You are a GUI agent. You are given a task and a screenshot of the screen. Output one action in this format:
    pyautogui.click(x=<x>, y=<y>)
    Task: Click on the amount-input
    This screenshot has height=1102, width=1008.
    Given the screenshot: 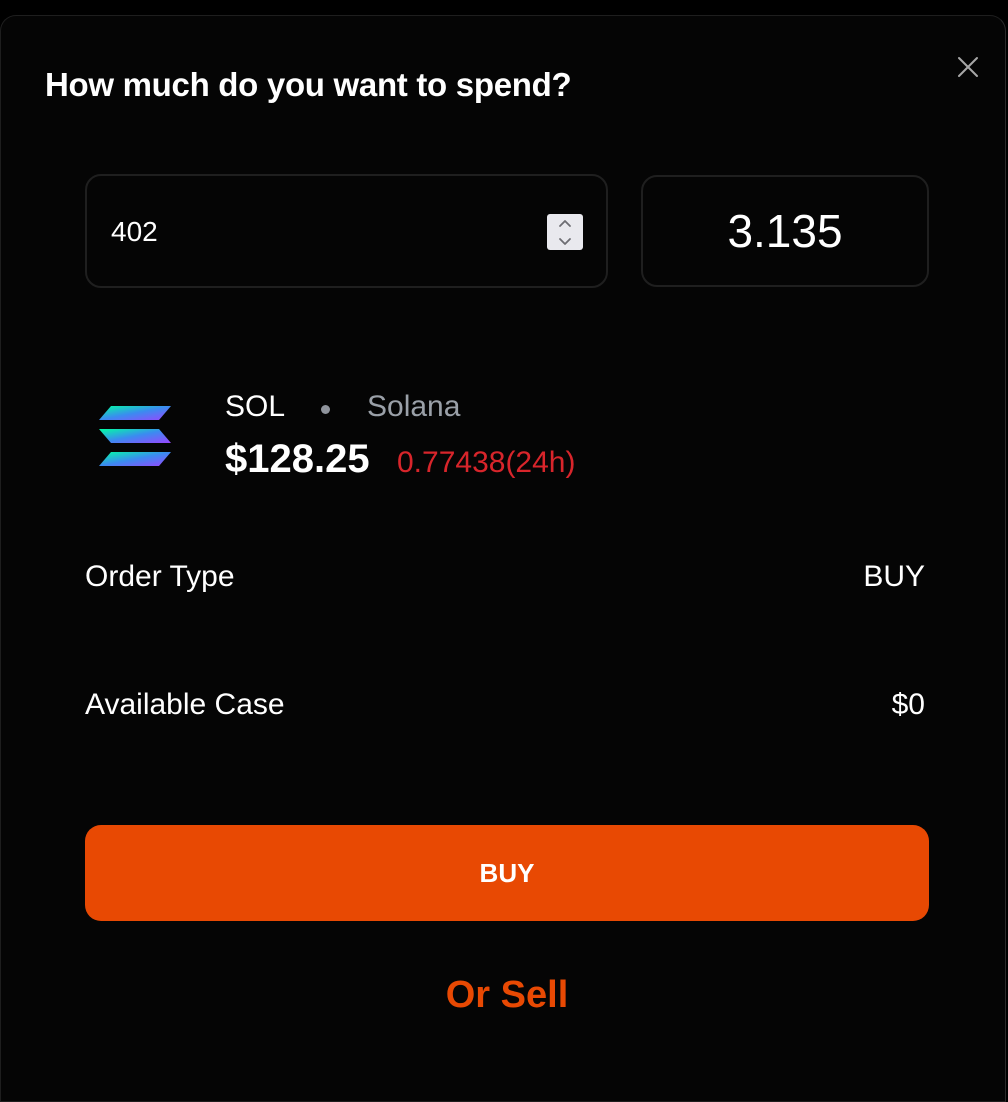 What is the action you would take?
    pyautogui.click(x=311, y=232)
    